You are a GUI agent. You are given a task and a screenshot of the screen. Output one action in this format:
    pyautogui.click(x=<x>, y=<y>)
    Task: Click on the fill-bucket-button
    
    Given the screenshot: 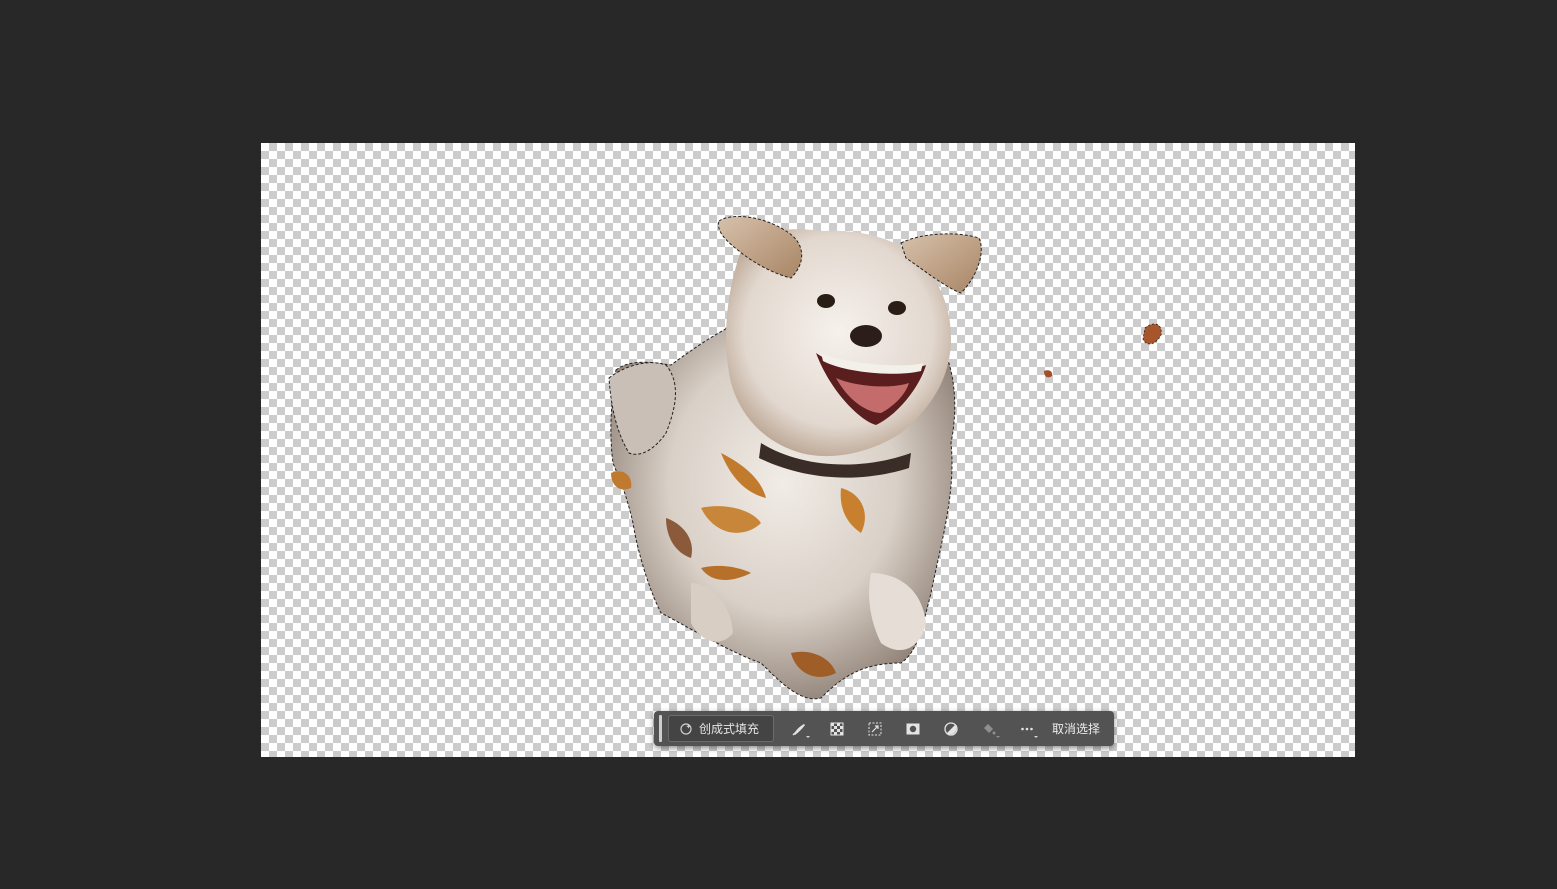 What is the action you would take?
    pyautogui.click(x=989, y=728)
    